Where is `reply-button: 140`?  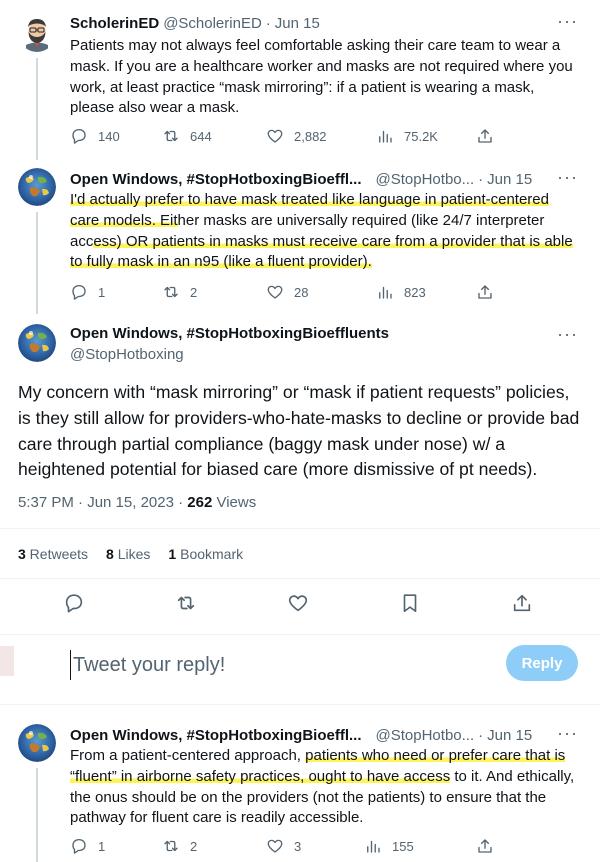 reply-button: 140 is located at coordinates (116, 136).